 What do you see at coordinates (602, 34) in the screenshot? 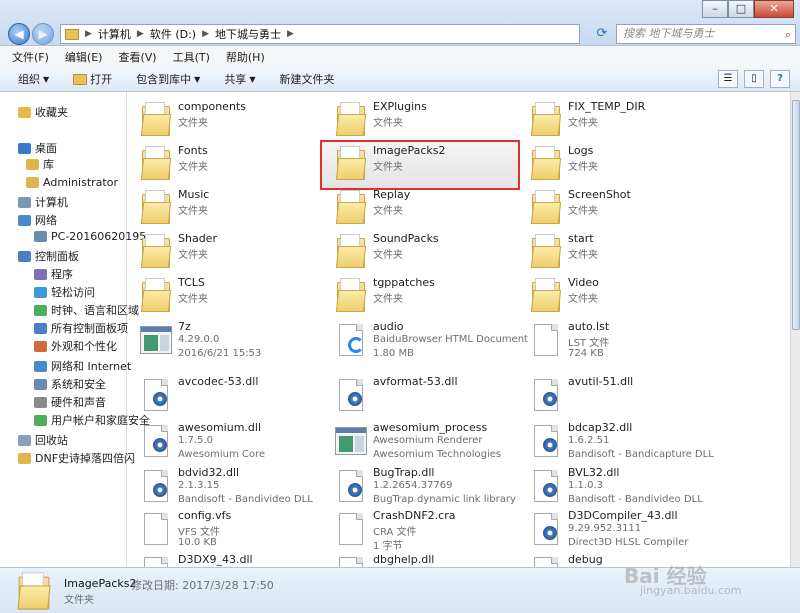
I see `refresh-icon: ⟳` at bounding box center [602, 34].